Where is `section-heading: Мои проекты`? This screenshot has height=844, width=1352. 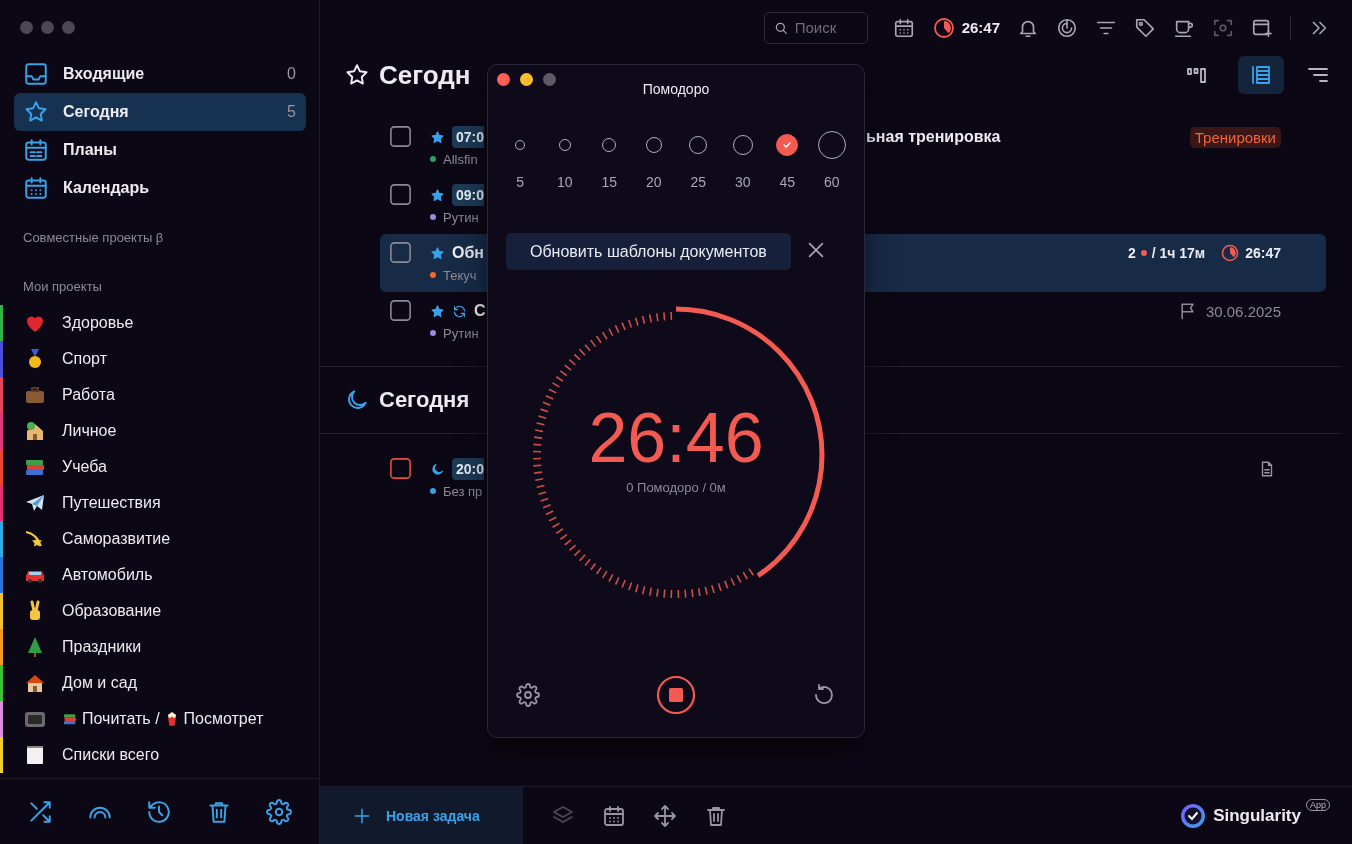
section-heading: Мои проекты is located at coordinates (62, 287).